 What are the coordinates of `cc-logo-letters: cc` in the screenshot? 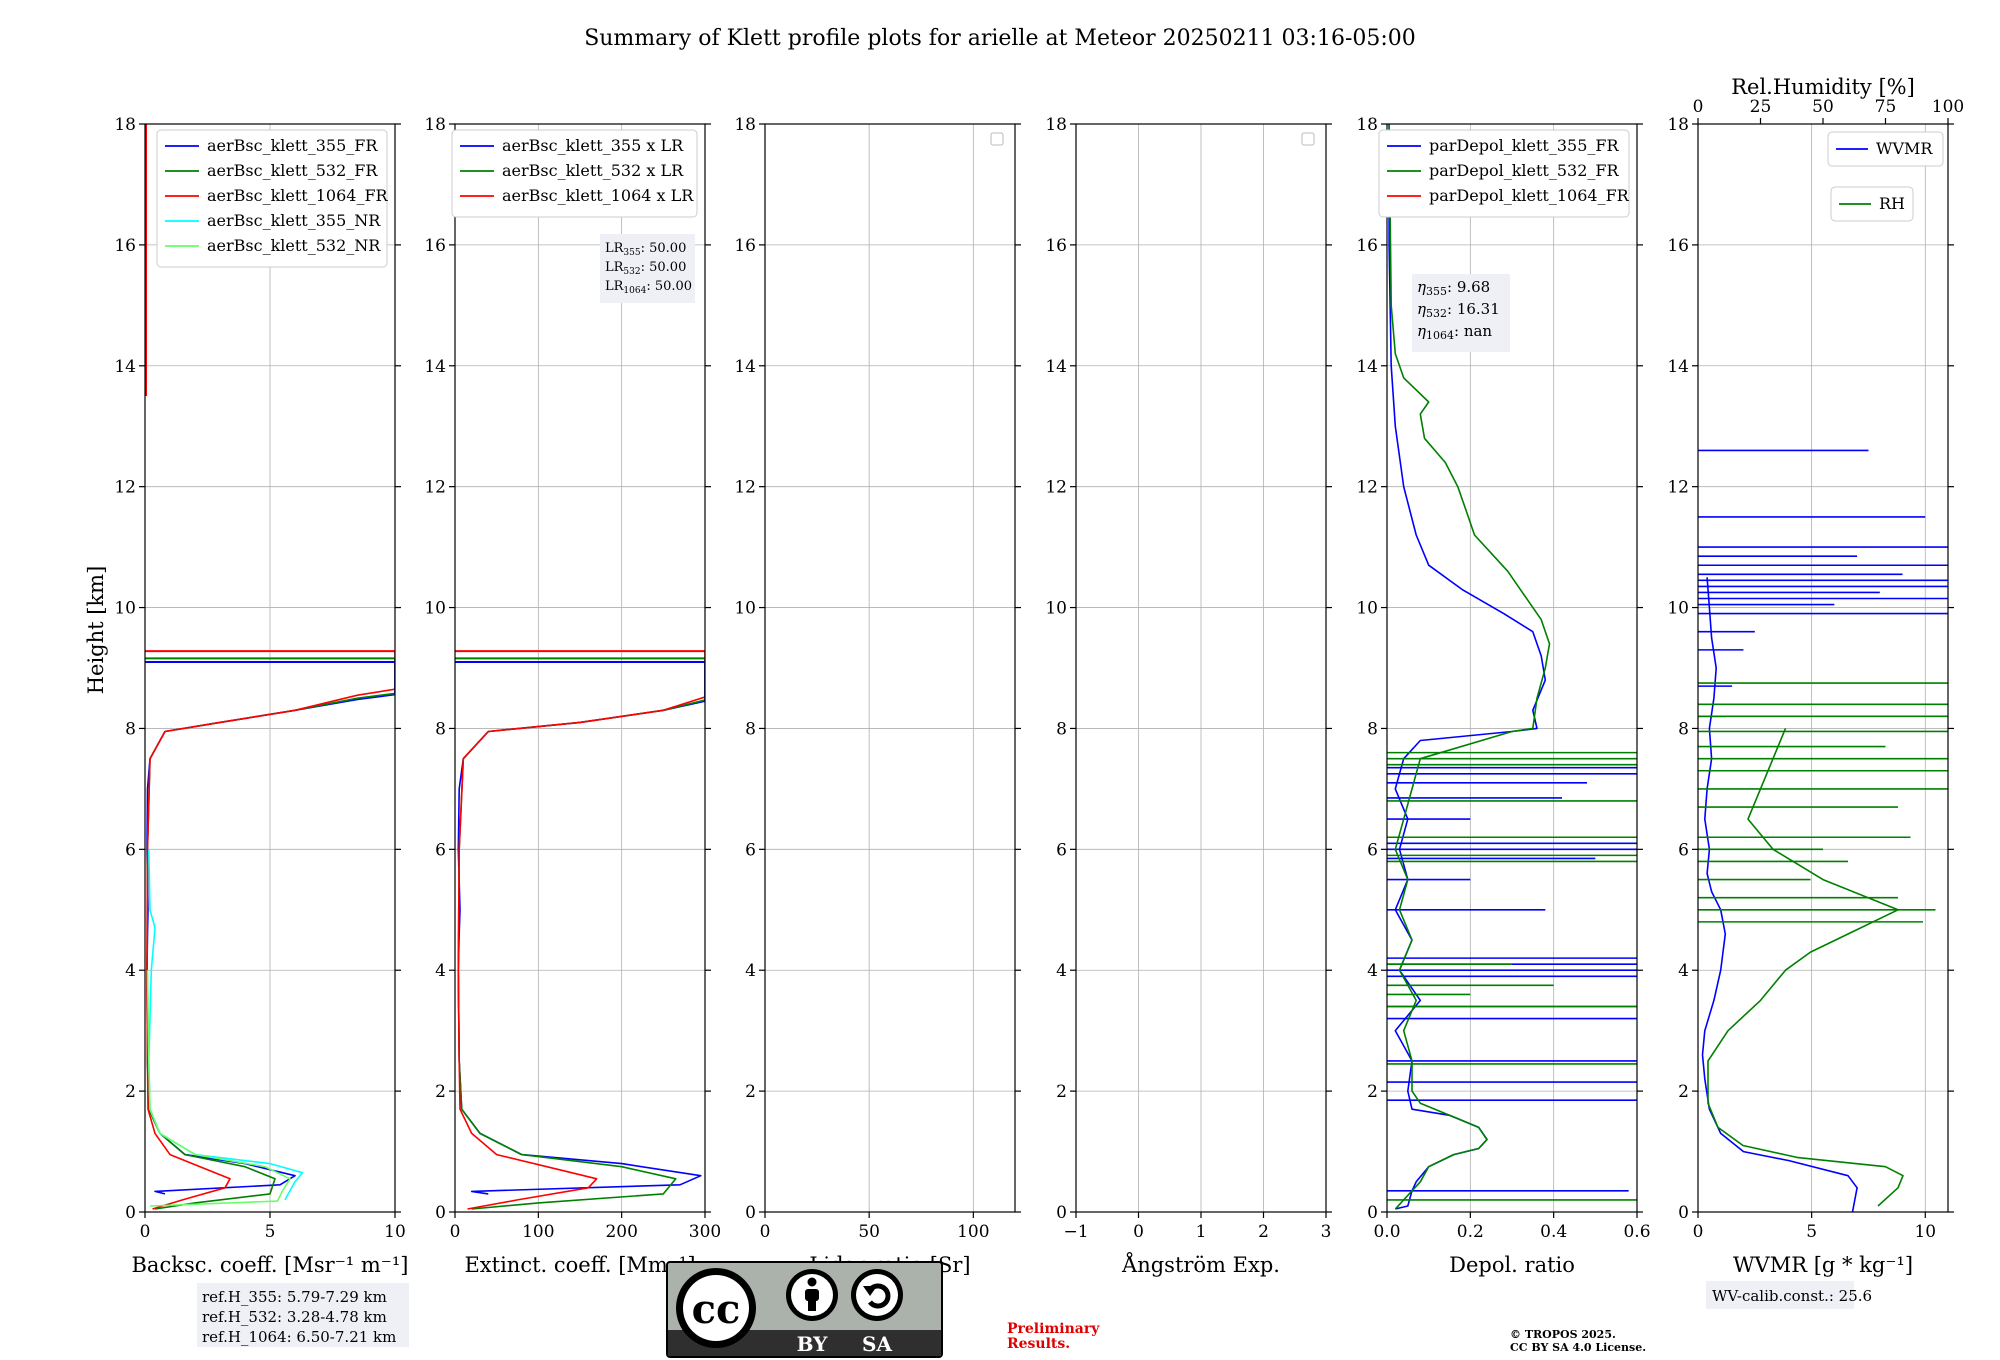 It's located at (716, 1309).